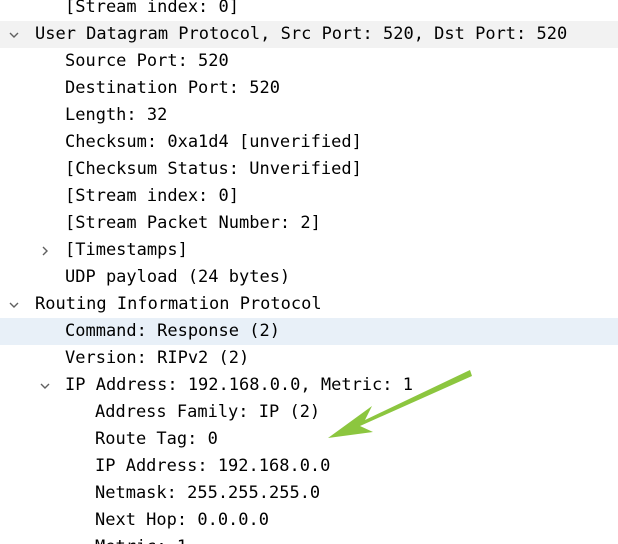 The image size is (618, 544). What do you see at coordinates (156, 439) in the screenshot?
I see `tree-row-label: Route Tag: 0` at bounding box center [156, 439].